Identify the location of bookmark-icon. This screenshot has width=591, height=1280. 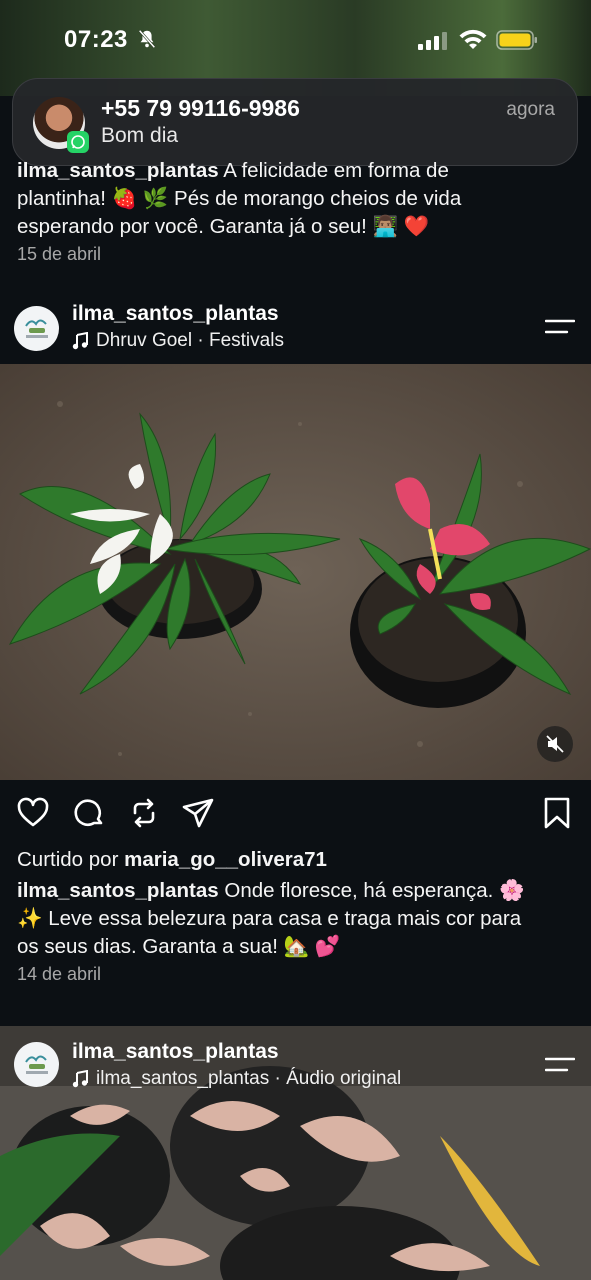
(557, 813).